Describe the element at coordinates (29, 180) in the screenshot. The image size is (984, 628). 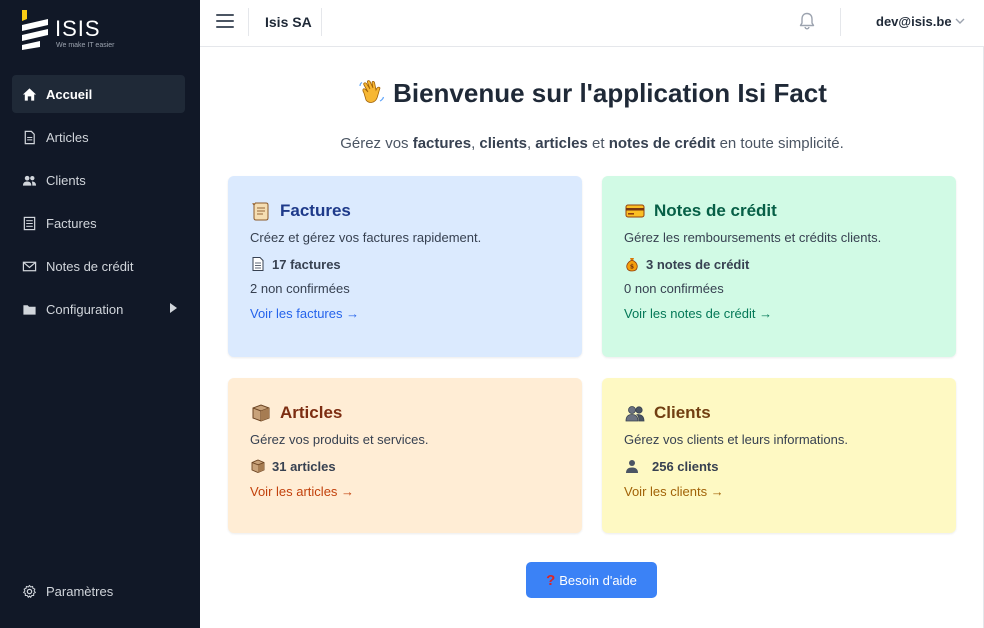
I see `users-icon` at that location.